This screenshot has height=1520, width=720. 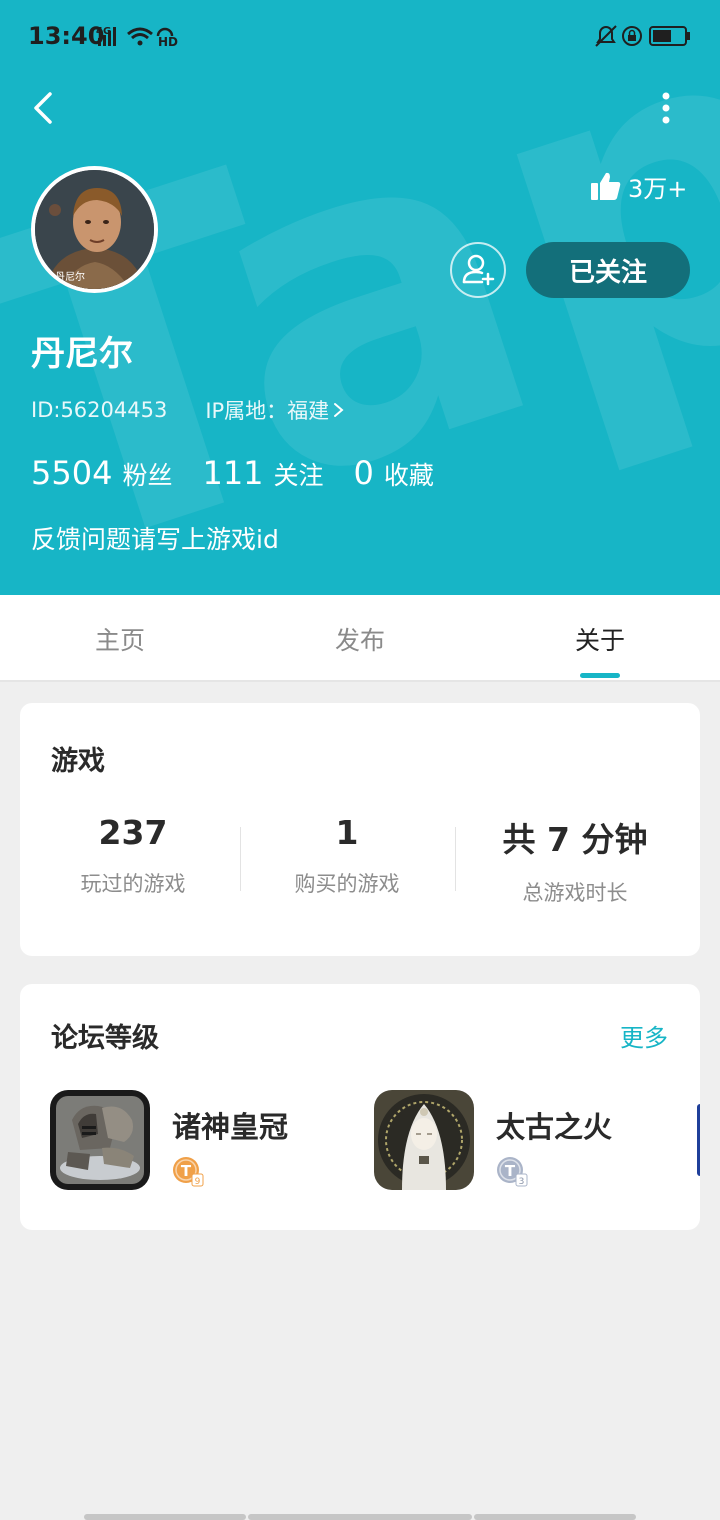 What do you see at coordinates (71, 473) in the screenshot?
I see `followers-count: 5504` at bounding box center [71, 473].